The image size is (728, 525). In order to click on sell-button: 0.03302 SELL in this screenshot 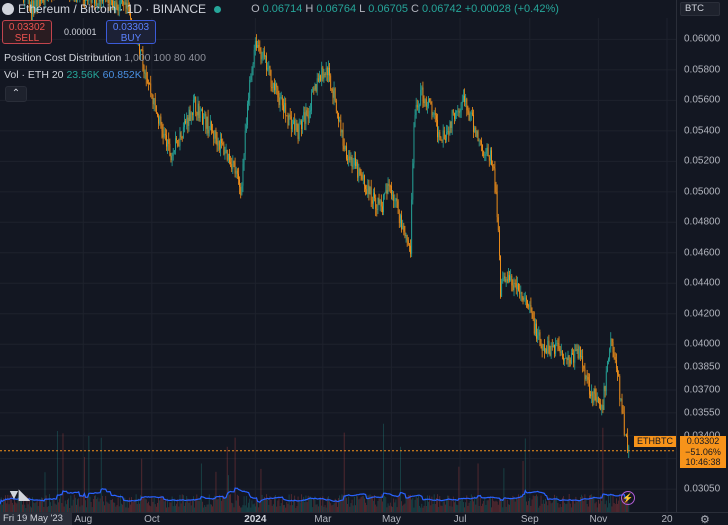, I will do `click(27, 32)`.